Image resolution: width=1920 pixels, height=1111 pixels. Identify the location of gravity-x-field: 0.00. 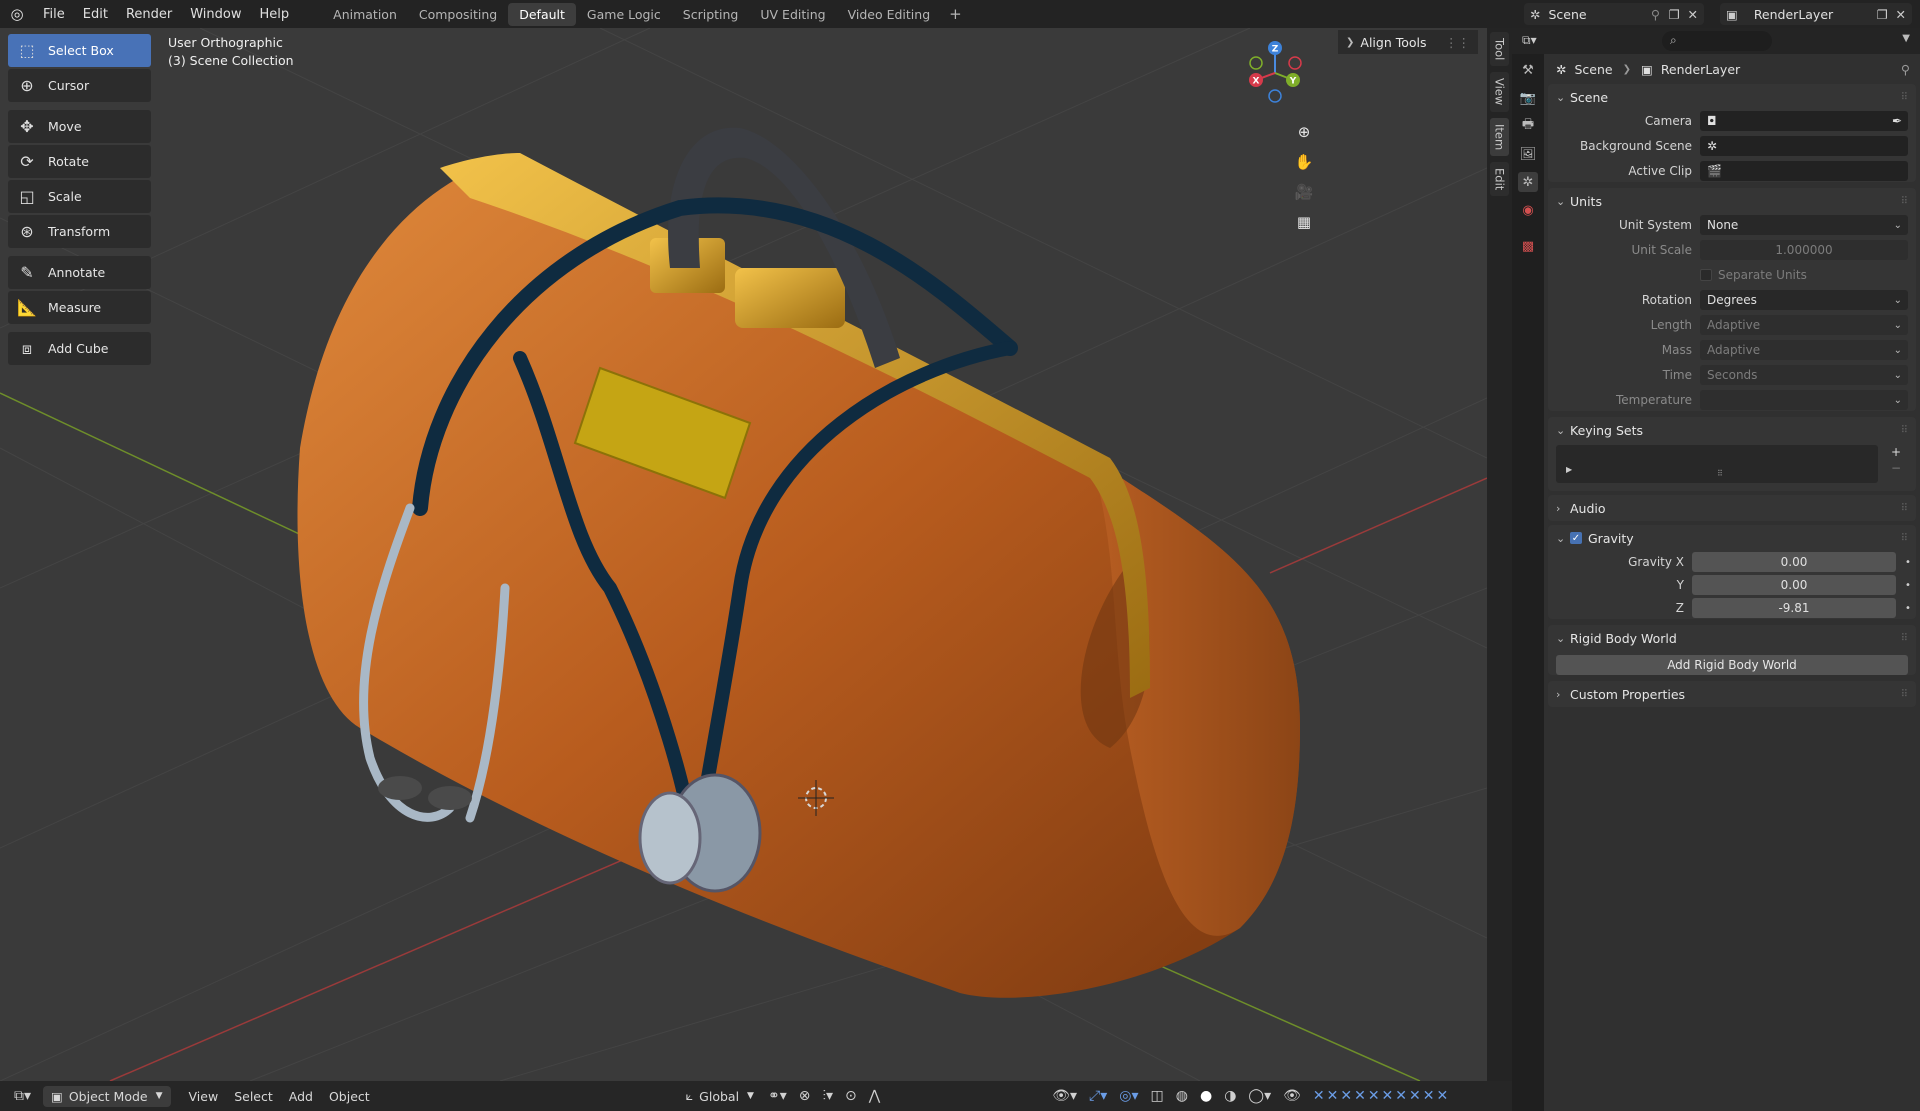
(1794, 562).